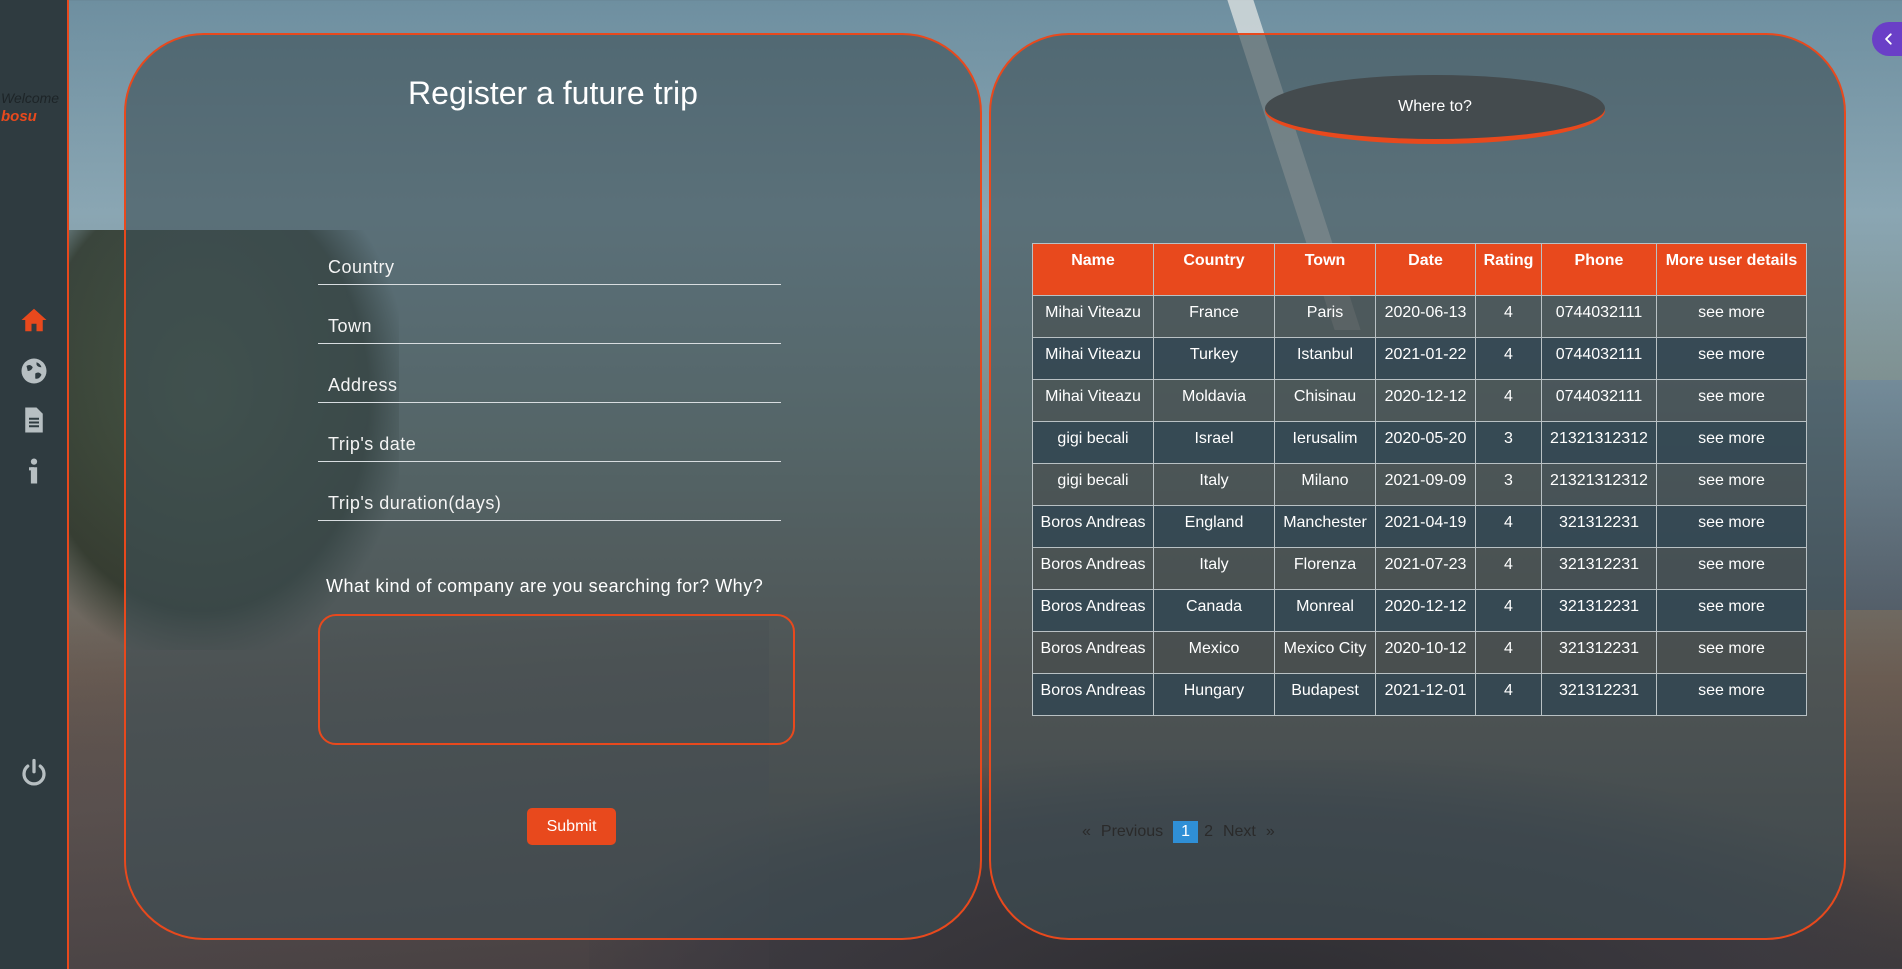 The width and height of the screenshot is (1902, 969). What do you see at coordinates (1325, 568) in the screenshot?
I see `cell-town: Florenza` at bounding box center [1325, 568].